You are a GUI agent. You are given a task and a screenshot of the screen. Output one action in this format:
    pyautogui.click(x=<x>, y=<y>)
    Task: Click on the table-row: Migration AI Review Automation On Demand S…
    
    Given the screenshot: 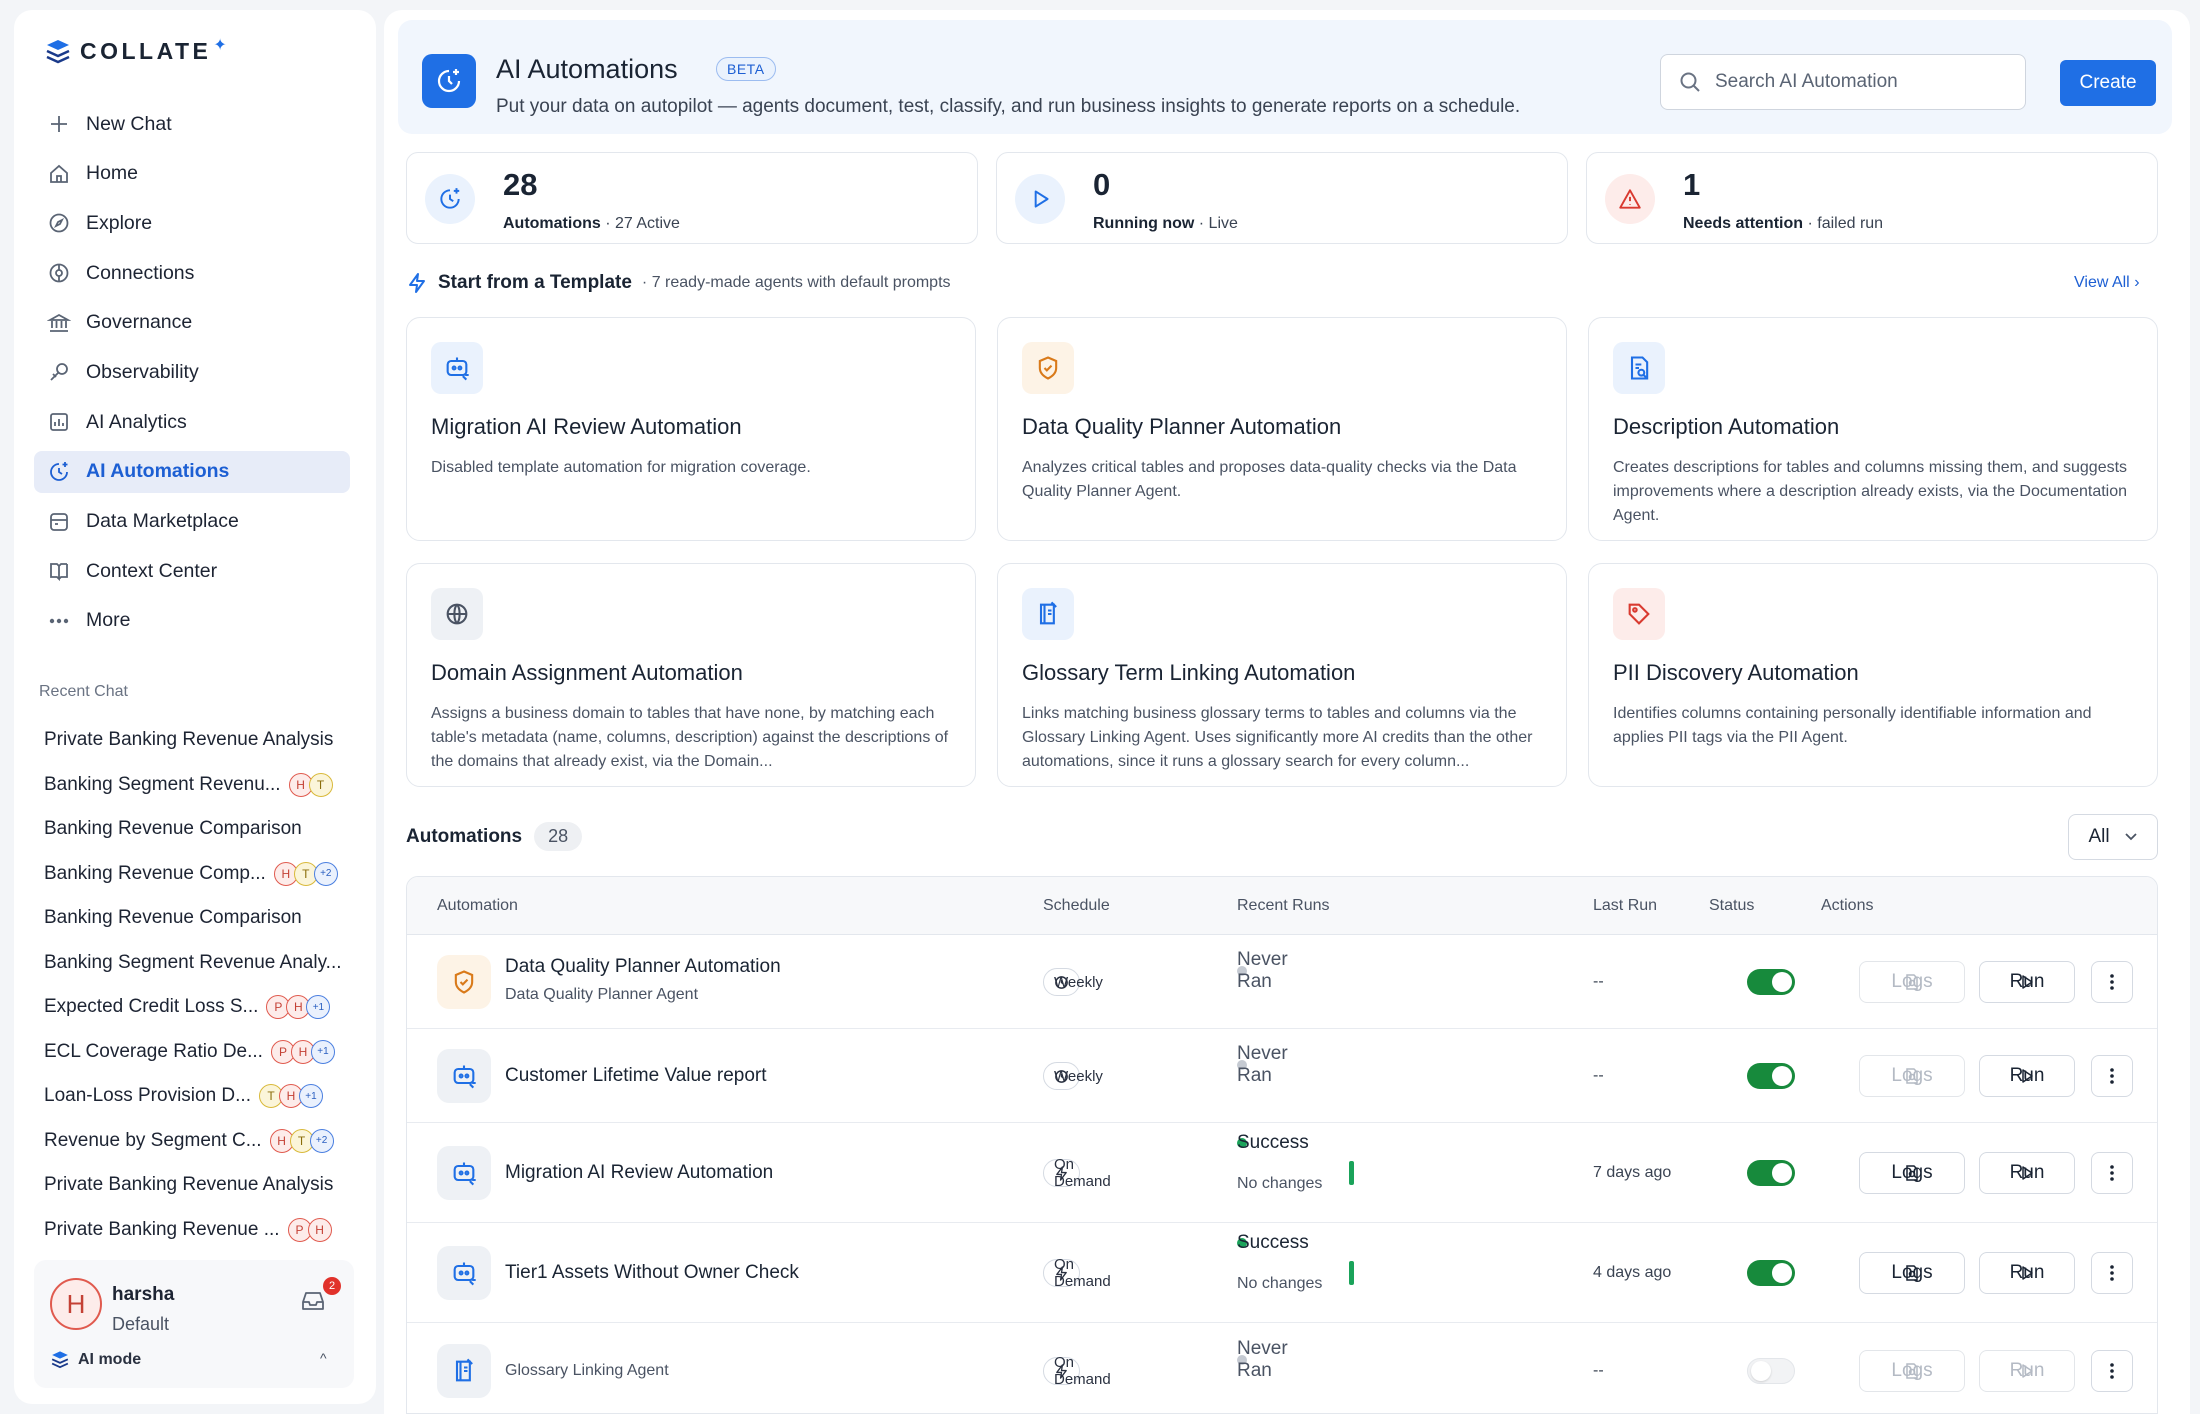 What is the action you would take?
    pyautogui.click(x=1282, y=1173)
    